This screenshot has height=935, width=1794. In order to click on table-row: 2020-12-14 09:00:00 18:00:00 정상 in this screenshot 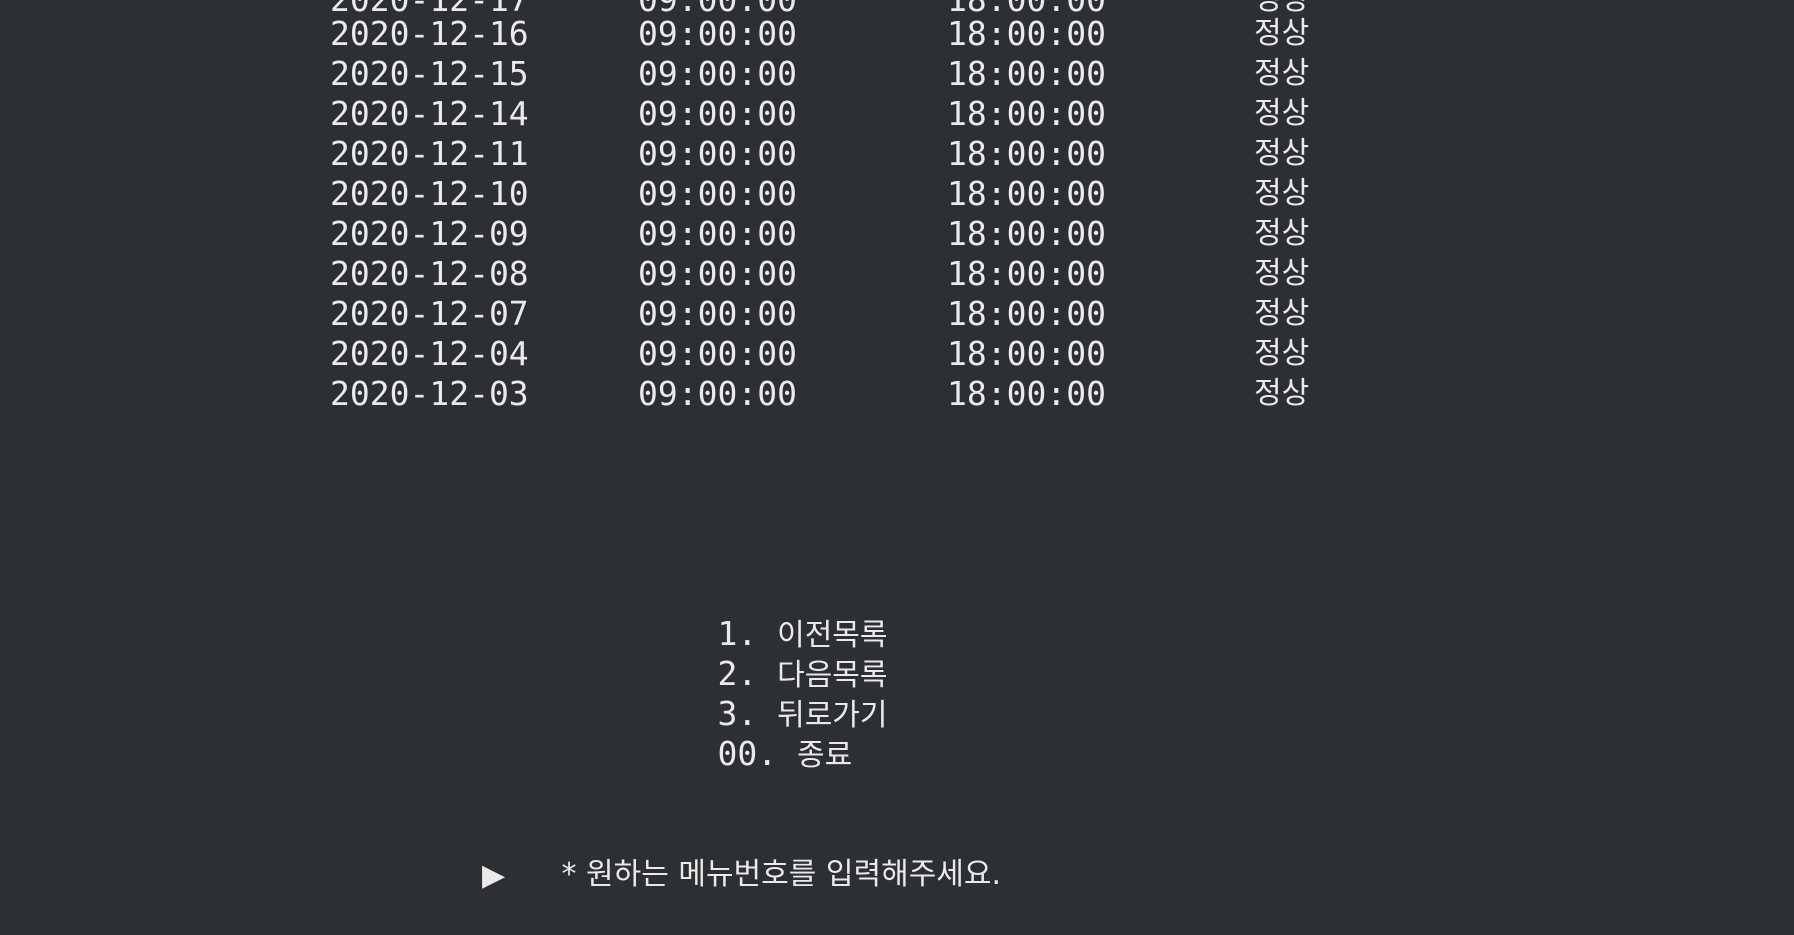, I will do `click(897, 114)`.